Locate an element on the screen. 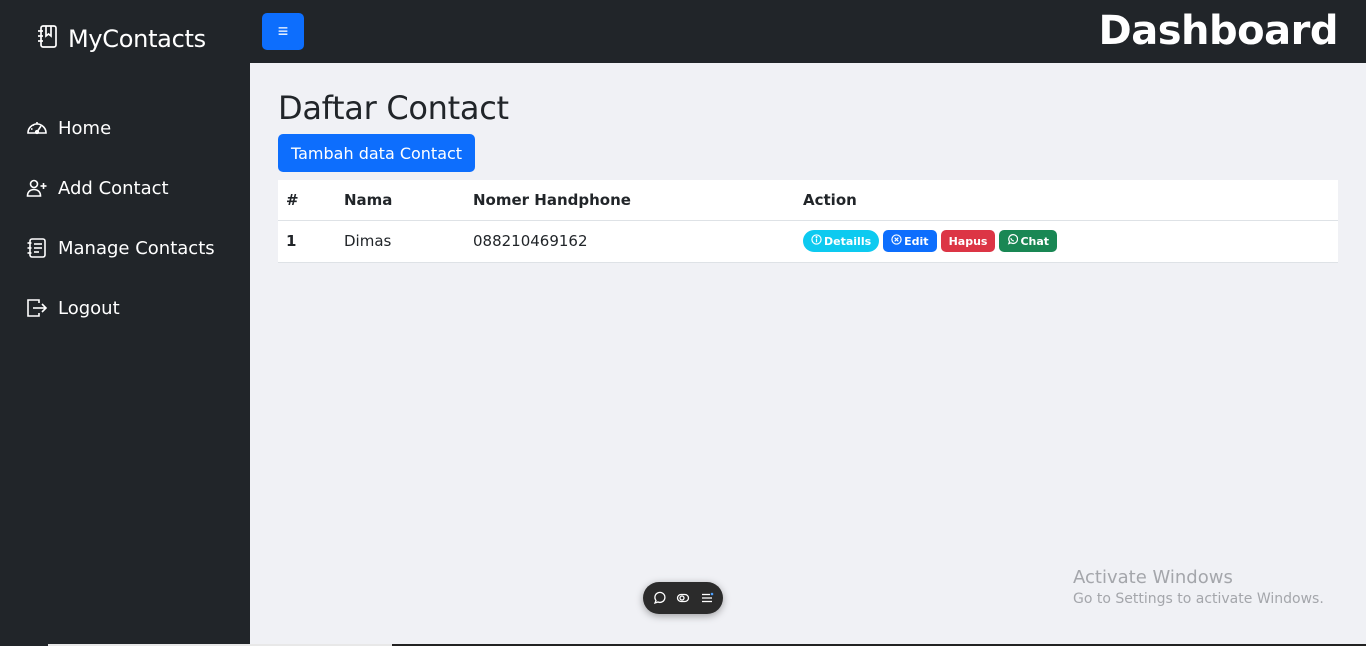 The width and height of the screenshot is (1366, 646). table-header-row: # Nama Nomer Handphone Action is located at coordinates (808, 200).